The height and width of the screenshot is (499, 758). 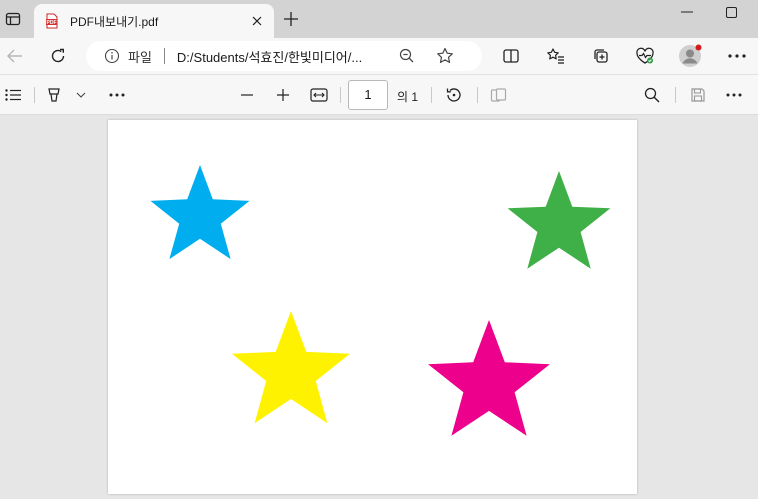 I want to click on address-separator, so click(x=164, y=56).